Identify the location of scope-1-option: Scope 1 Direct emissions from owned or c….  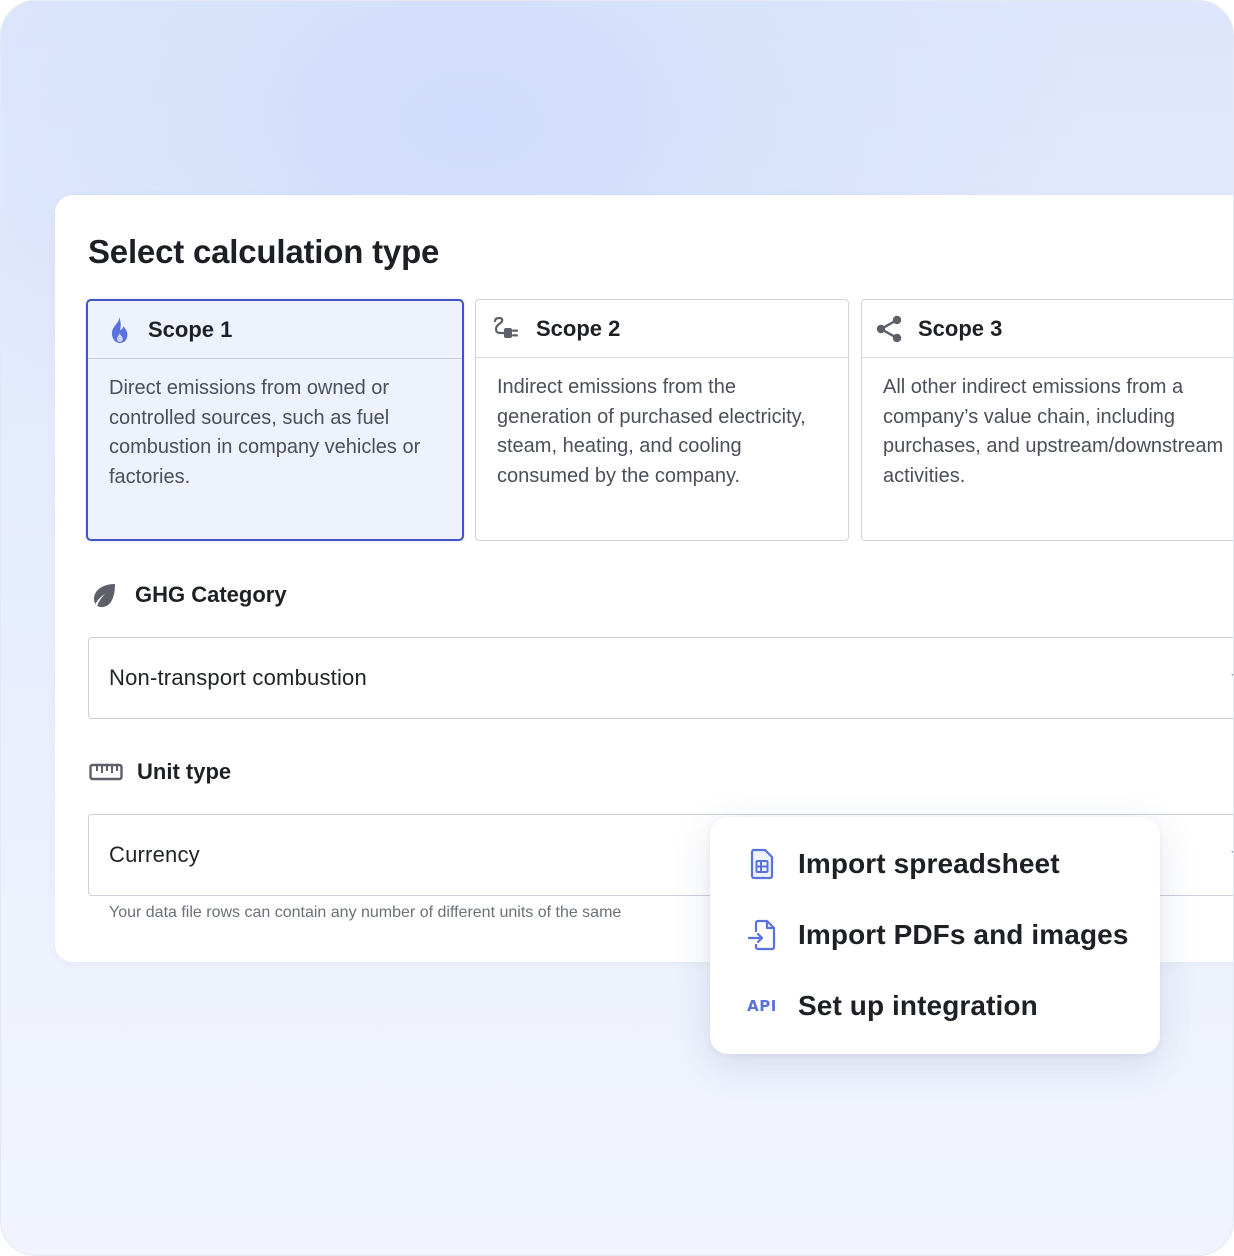
(275, 420).